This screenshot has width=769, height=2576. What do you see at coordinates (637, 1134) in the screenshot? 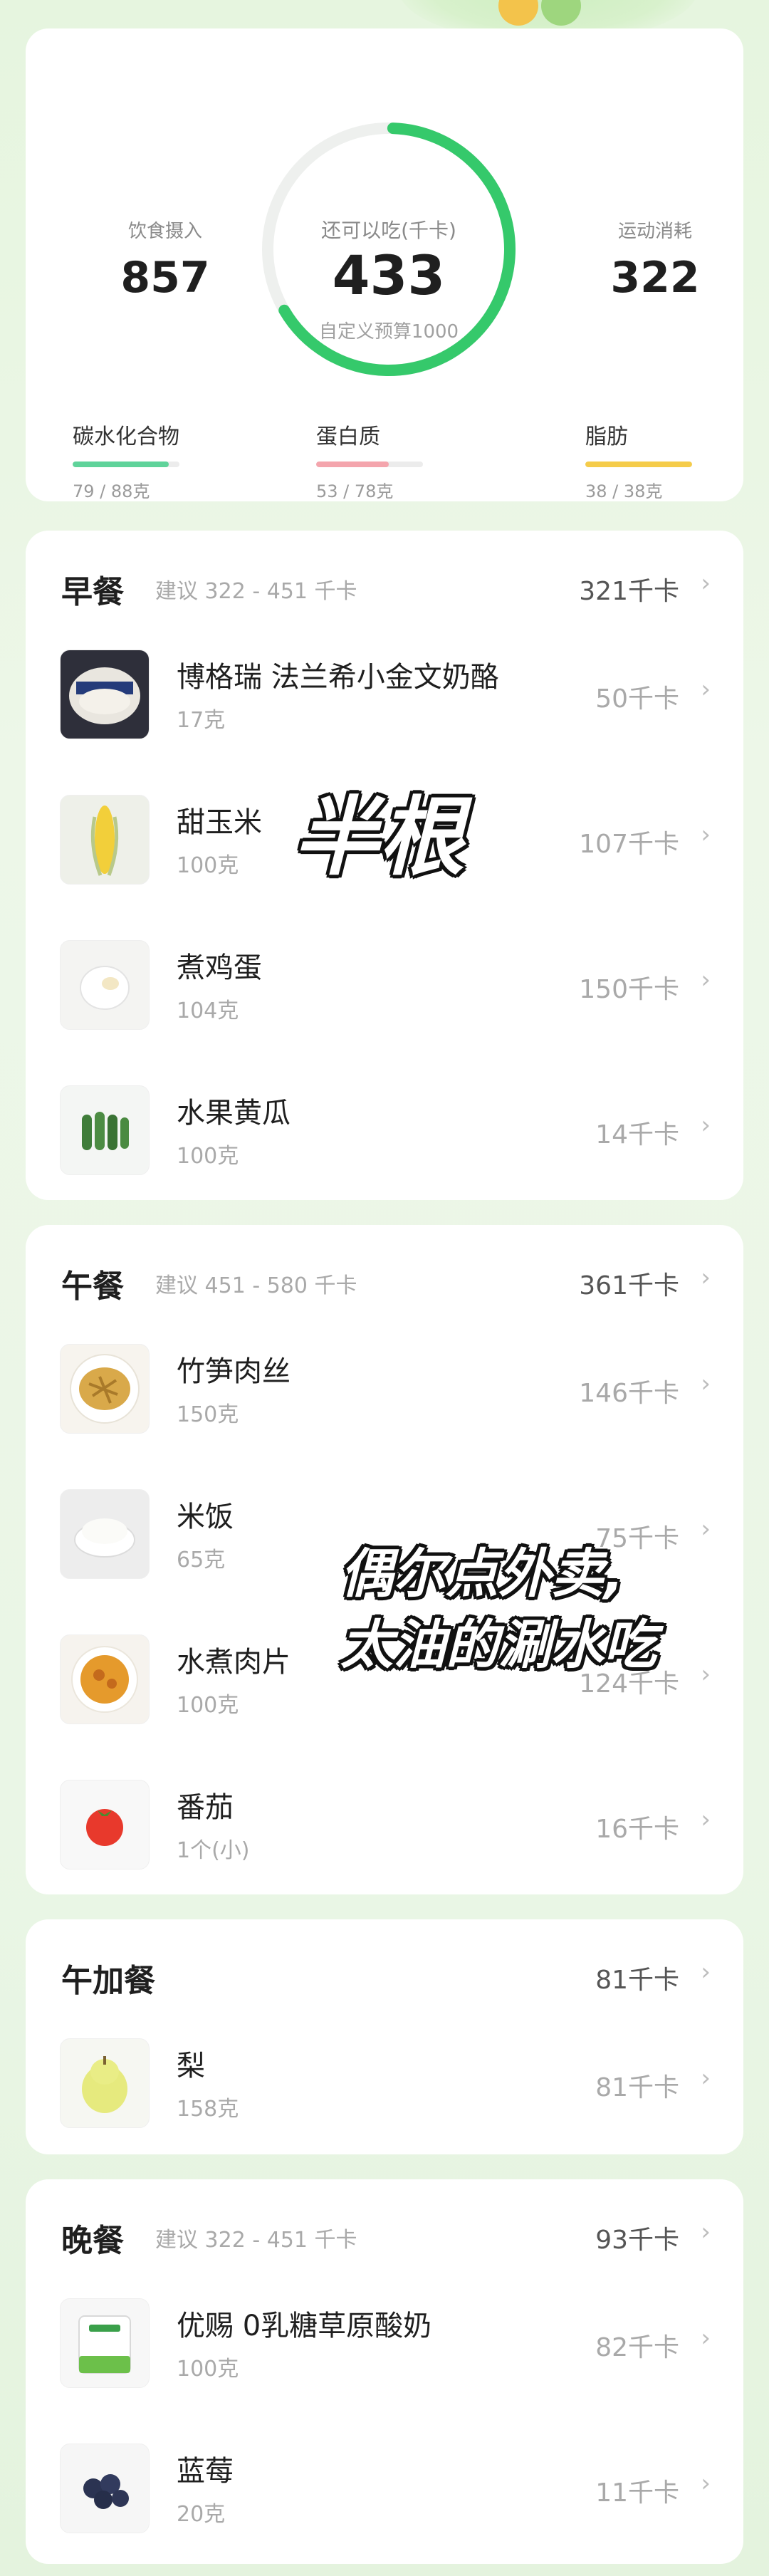
I see `food-kcal: 14千卡` at bounding box center [637, 1134].